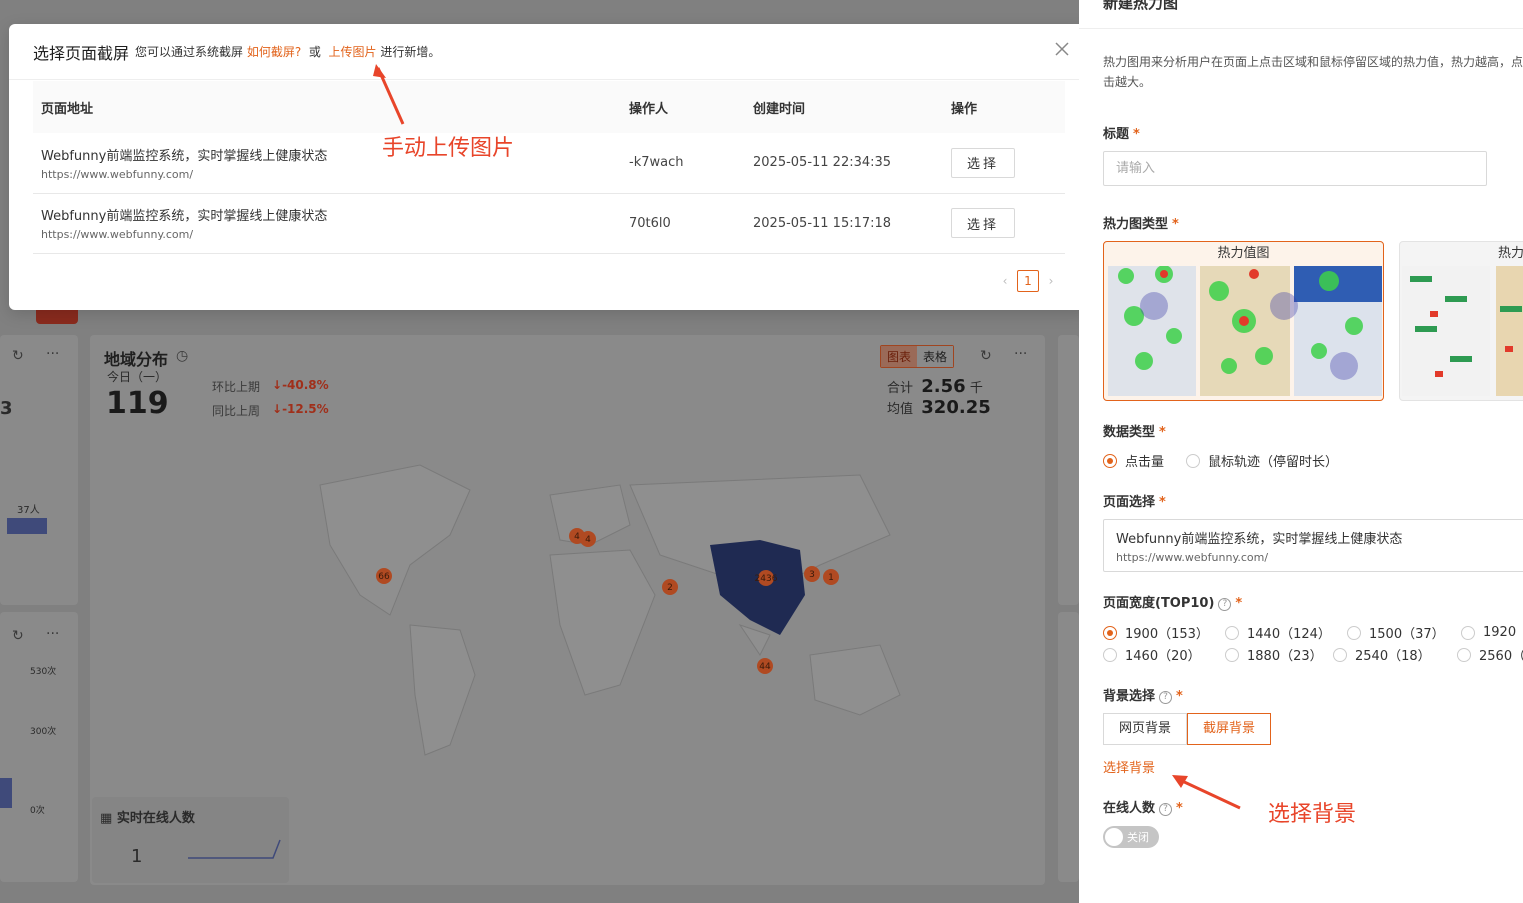  What do you see at coordinates (683, 163) in the screenshot?
I see `operator-cell: -k7wach` at bounding box center [683, 163].